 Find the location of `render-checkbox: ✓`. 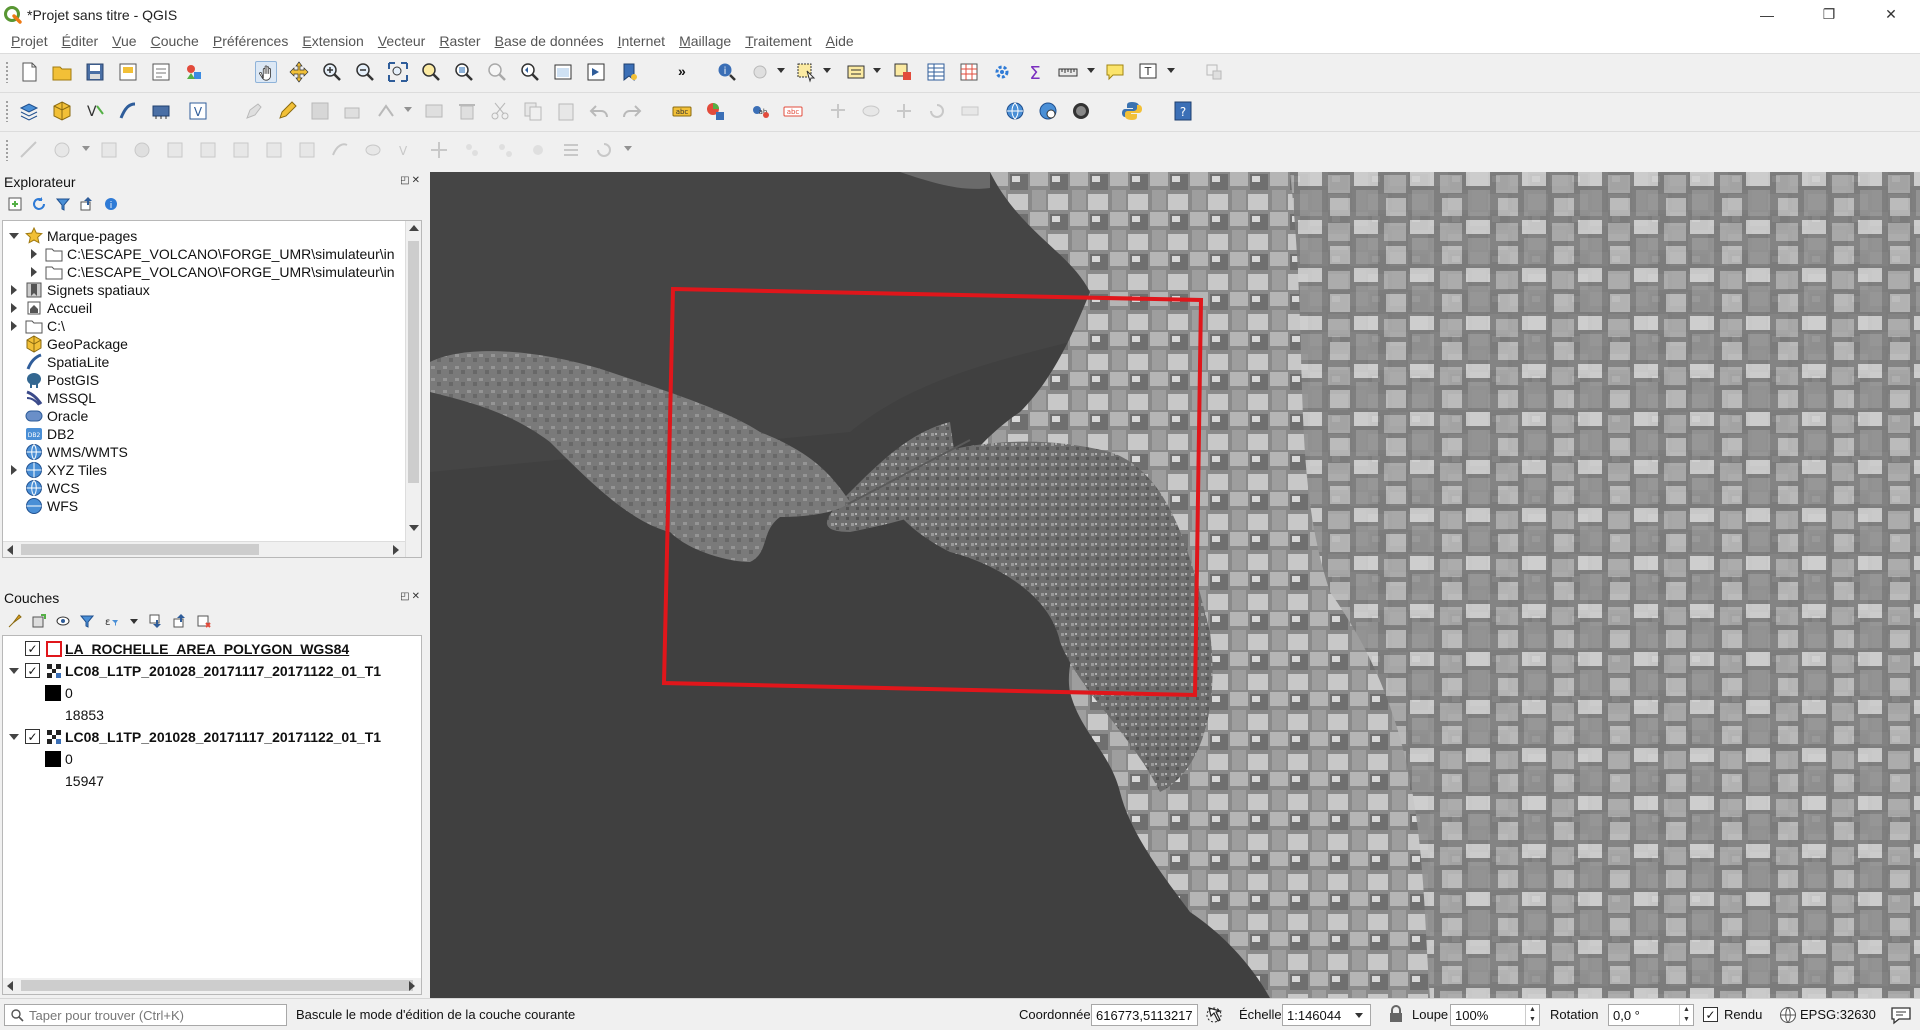

render-checkbox: ✓ is located at coordinates (1710, 1014).